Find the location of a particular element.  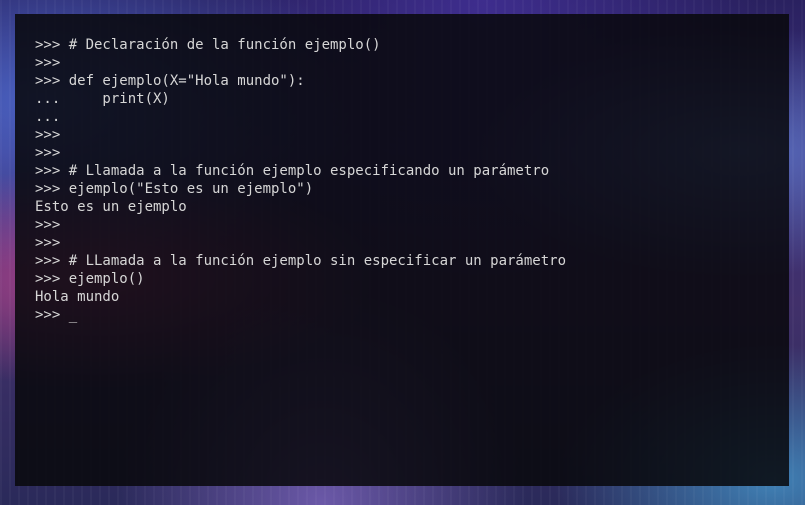

terminal-line: ... print(X) is located at coordinates (102, 99).